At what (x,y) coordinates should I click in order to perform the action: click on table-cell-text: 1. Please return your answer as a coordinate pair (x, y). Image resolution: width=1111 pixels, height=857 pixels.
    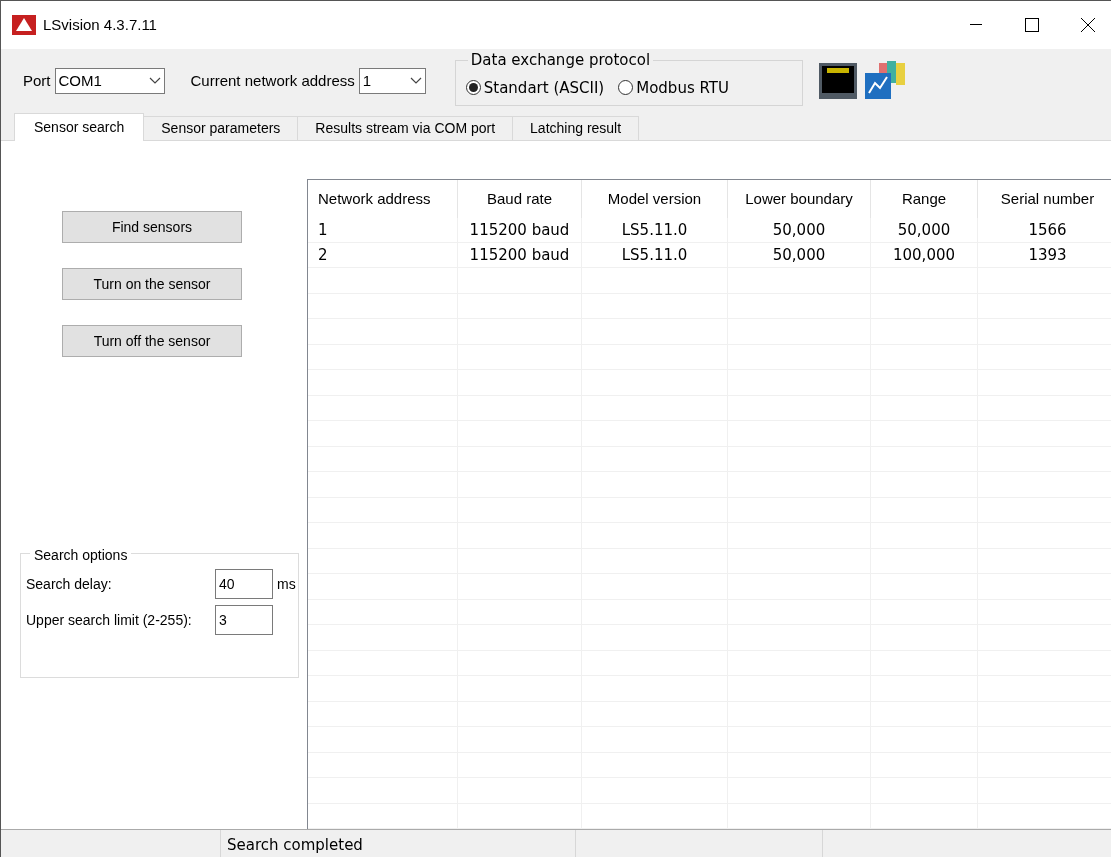
    Looking at the image, I should click on (323, 230).